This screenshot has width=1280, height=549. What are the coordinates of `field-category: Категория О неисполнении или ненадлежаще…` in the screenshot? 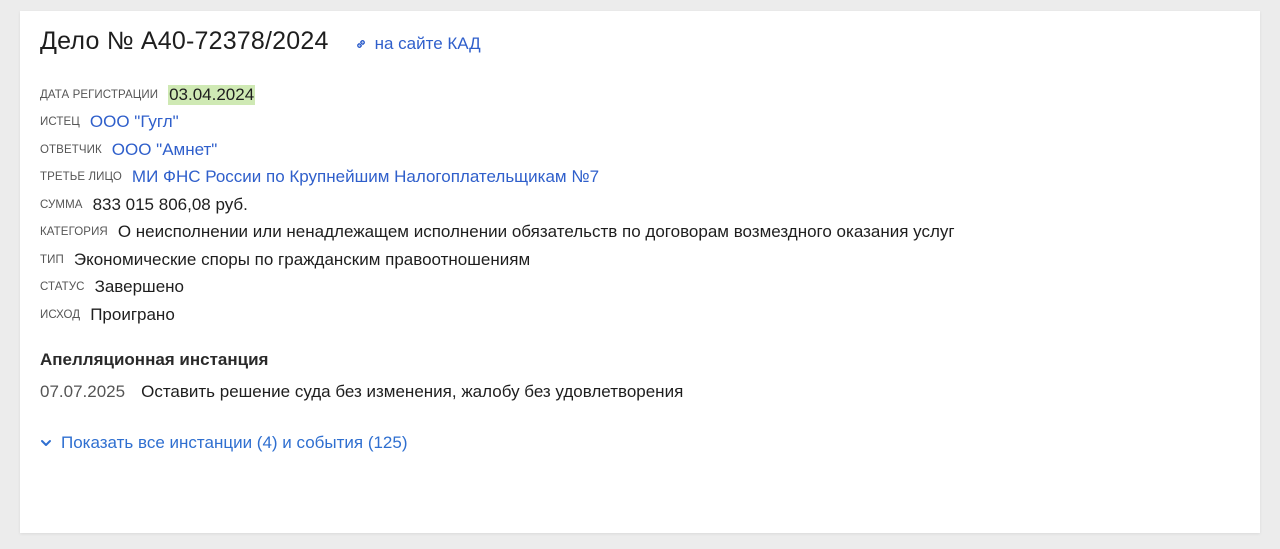 It's located at (497, 233).